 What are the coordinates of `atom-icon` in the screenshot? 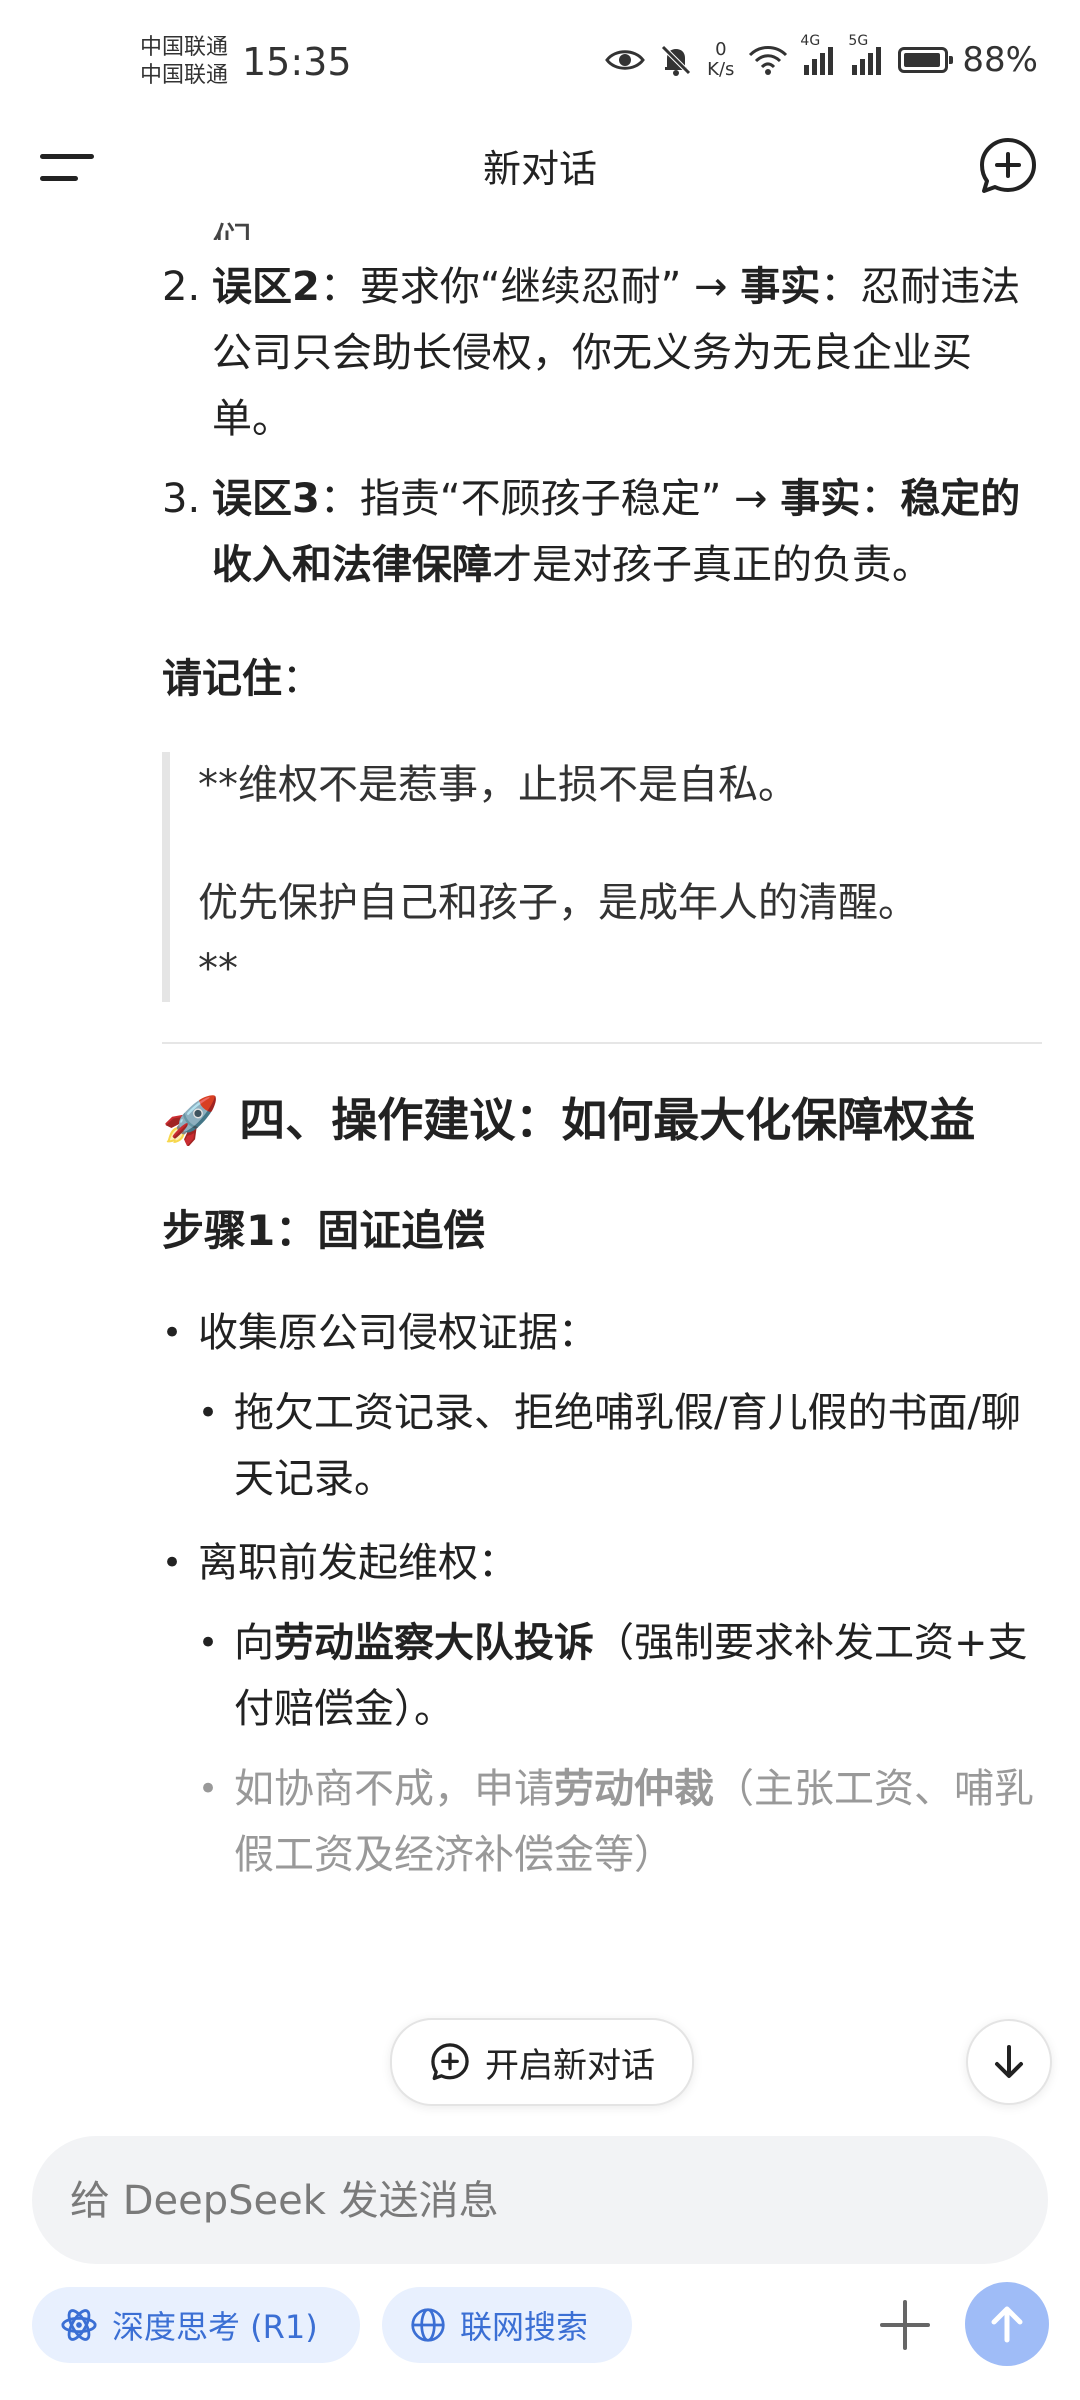 It's located at (79, 2325).